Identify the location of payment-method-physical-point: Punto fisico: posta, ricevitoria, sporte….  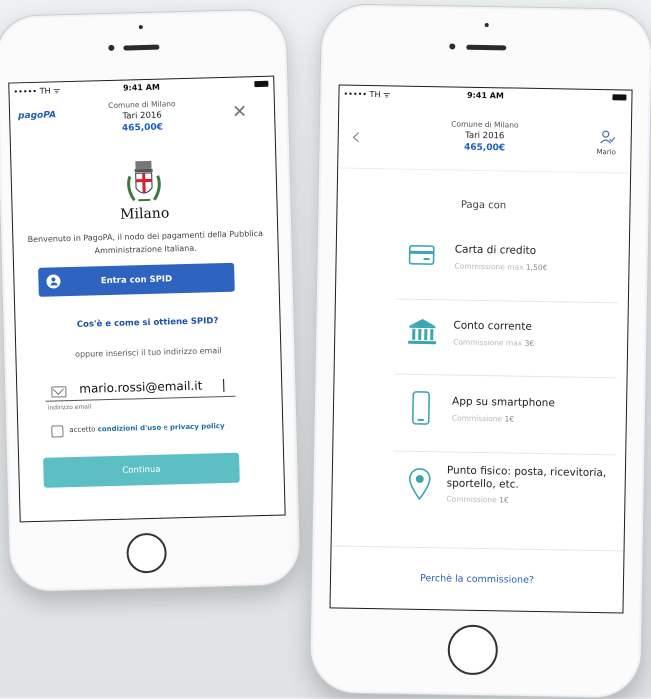
(478, 497).